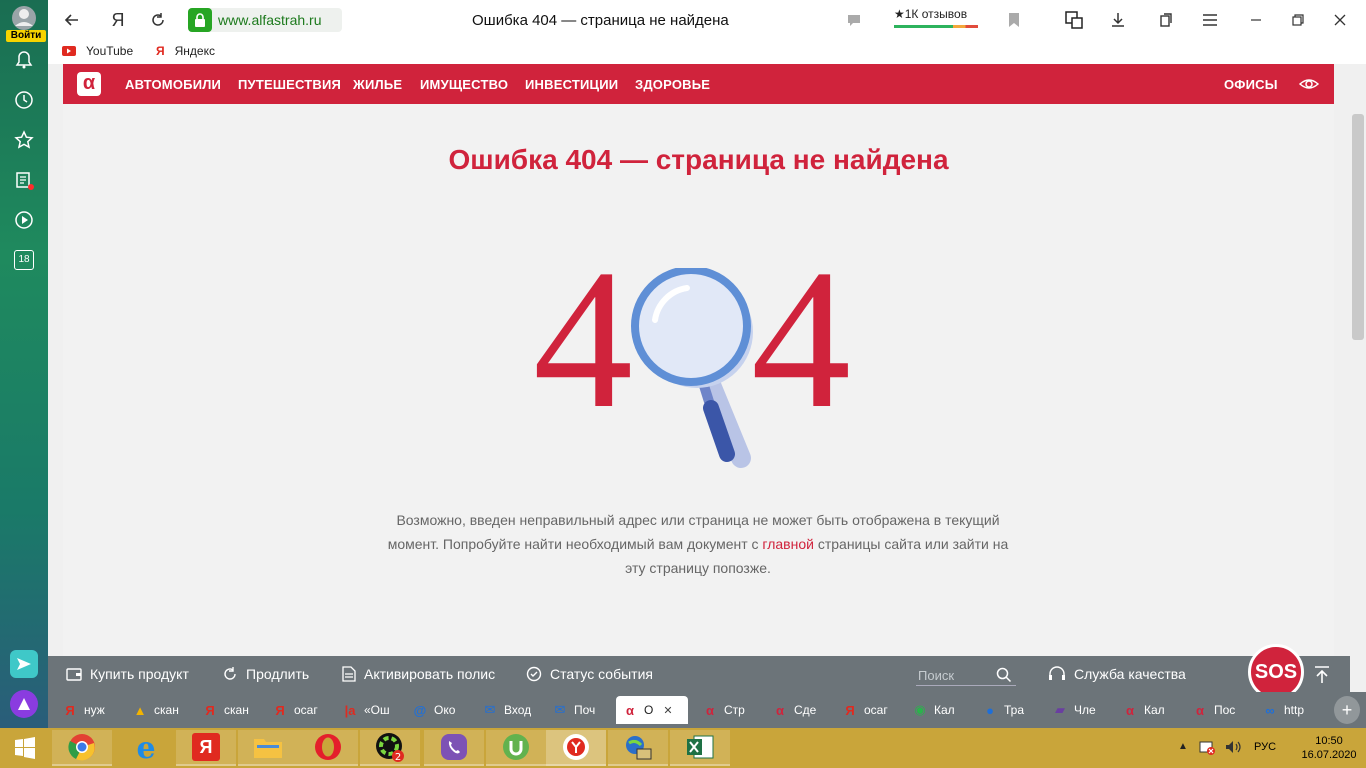 This screenshot has width=1366, height=768. What do you see at coordinates (390, 748) in the screenshot?
I see `icq-icon: 2` at bounding box center [390, 748].